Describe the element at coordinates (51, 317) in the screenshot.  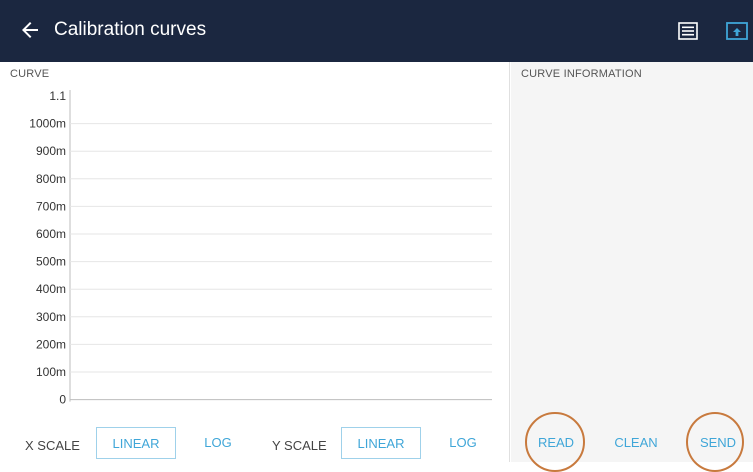
I see `y-tick-label: 300m` at that location.